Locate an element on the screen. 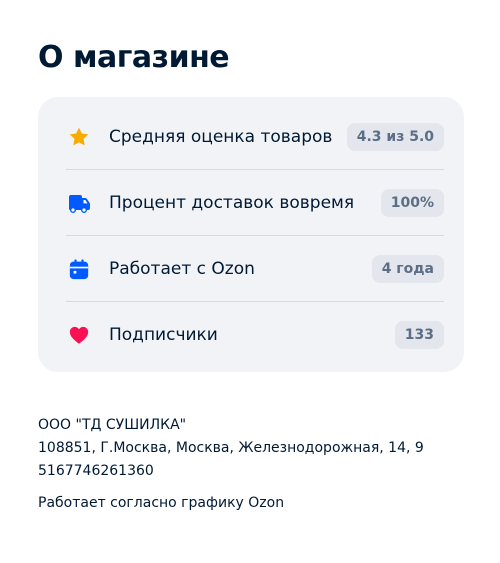 The width and height of the screenshot is (500, 563). work-schedule-note: Работает согласно графику Ozon is located at coordinates (161, 503).